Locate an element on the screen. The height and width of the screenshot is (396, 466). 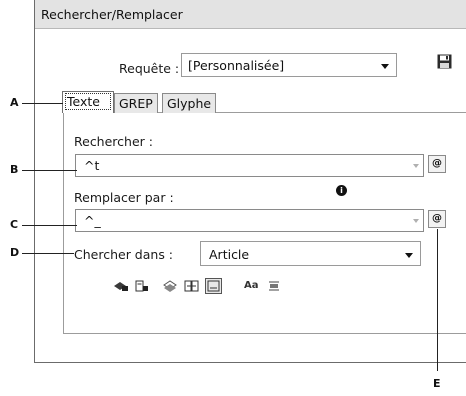
replace-input: ^_ is located at coordinates (249, 220).